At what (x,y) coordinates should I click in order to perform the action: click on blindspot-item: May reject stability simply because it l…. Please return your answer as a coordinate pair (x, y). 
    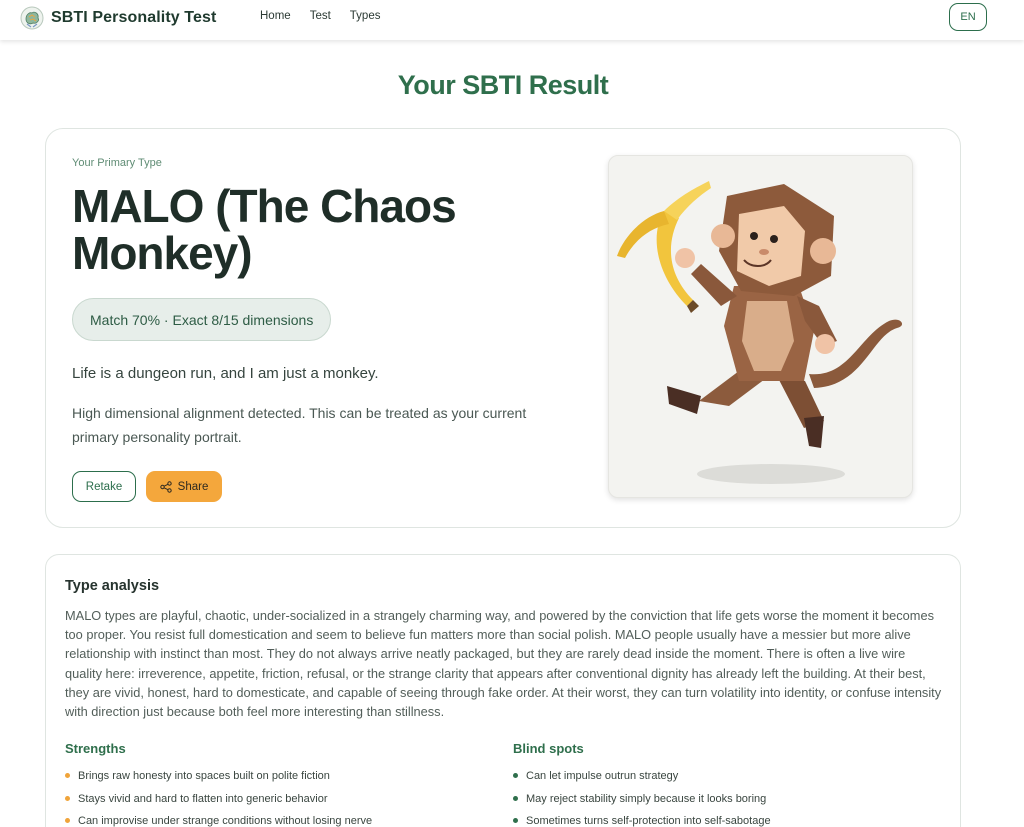
    Looking at the image, I should click on (642, 803).